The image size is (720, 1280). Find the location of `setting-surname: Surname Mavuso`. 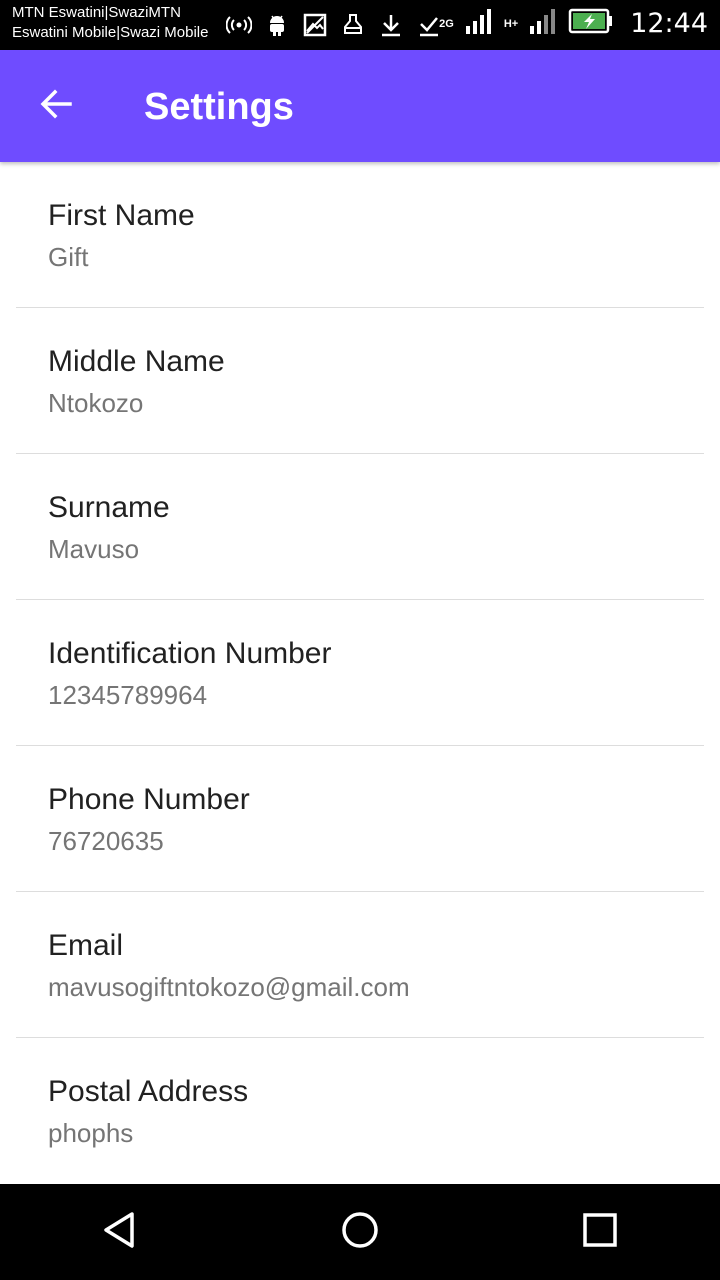

setting-surname: Surname Mavuso is located at coordinates (360, 527).